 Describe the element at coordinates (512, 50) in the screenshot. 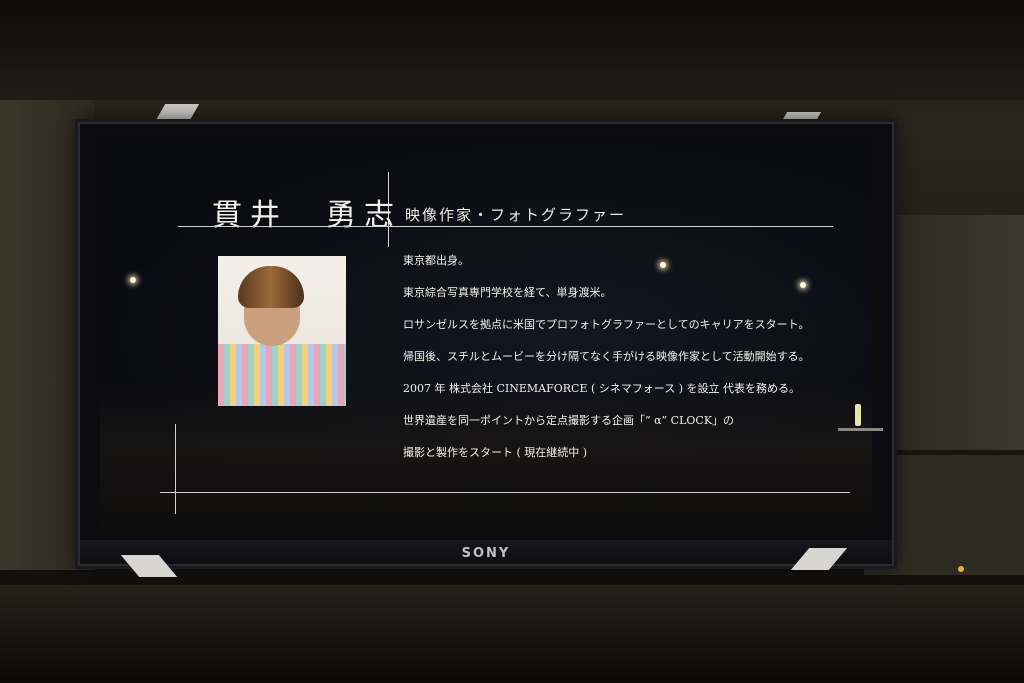

I see `ceiling` at that location.